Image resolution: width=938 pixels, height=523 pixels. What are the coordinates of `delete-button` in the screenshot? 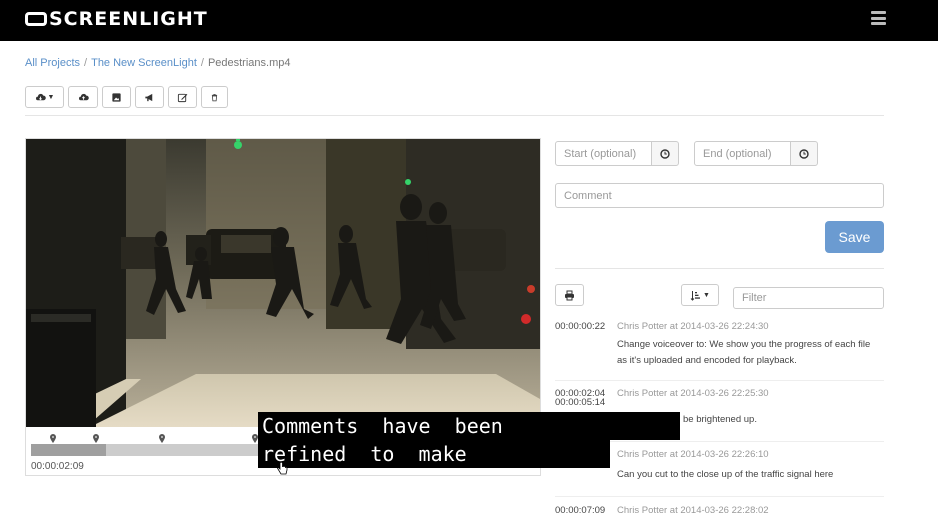 It's located at (214, 97).